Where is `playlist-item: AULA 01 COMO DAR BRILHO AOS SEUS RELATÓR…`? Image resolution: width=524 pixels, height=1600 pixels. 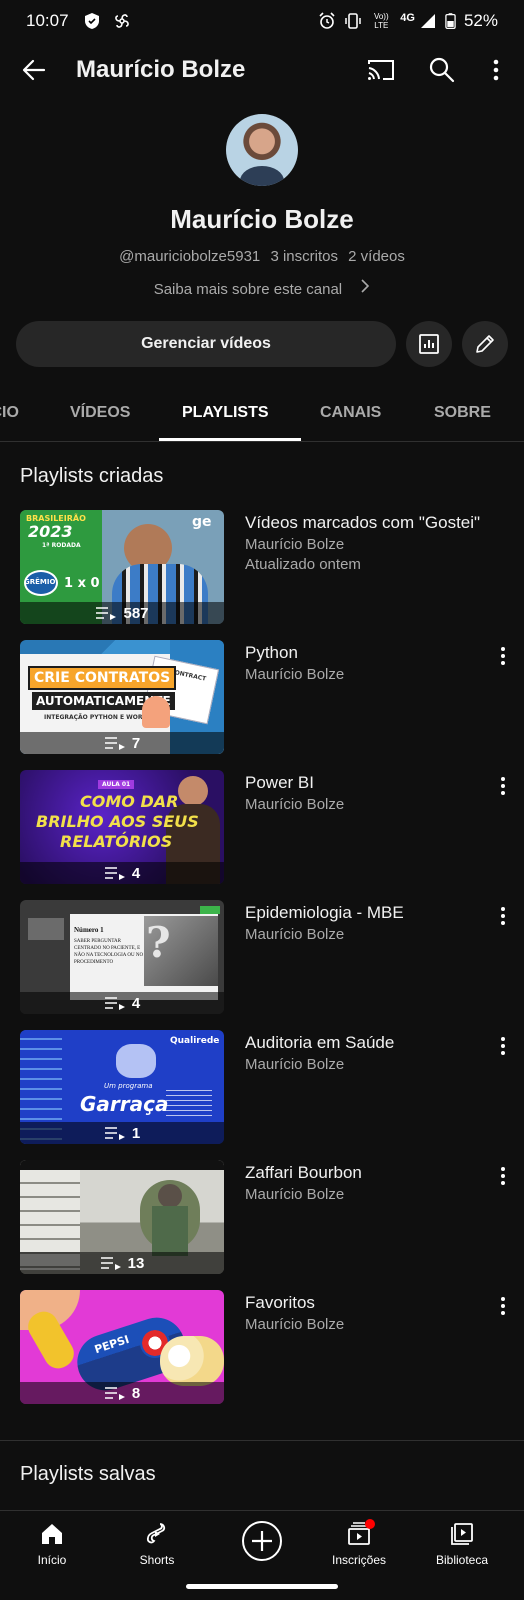 playlist-item: AULA 01 COMO DAR BRILHO AOS SEUS RELATÓR… is located at coordinates (262, 830).